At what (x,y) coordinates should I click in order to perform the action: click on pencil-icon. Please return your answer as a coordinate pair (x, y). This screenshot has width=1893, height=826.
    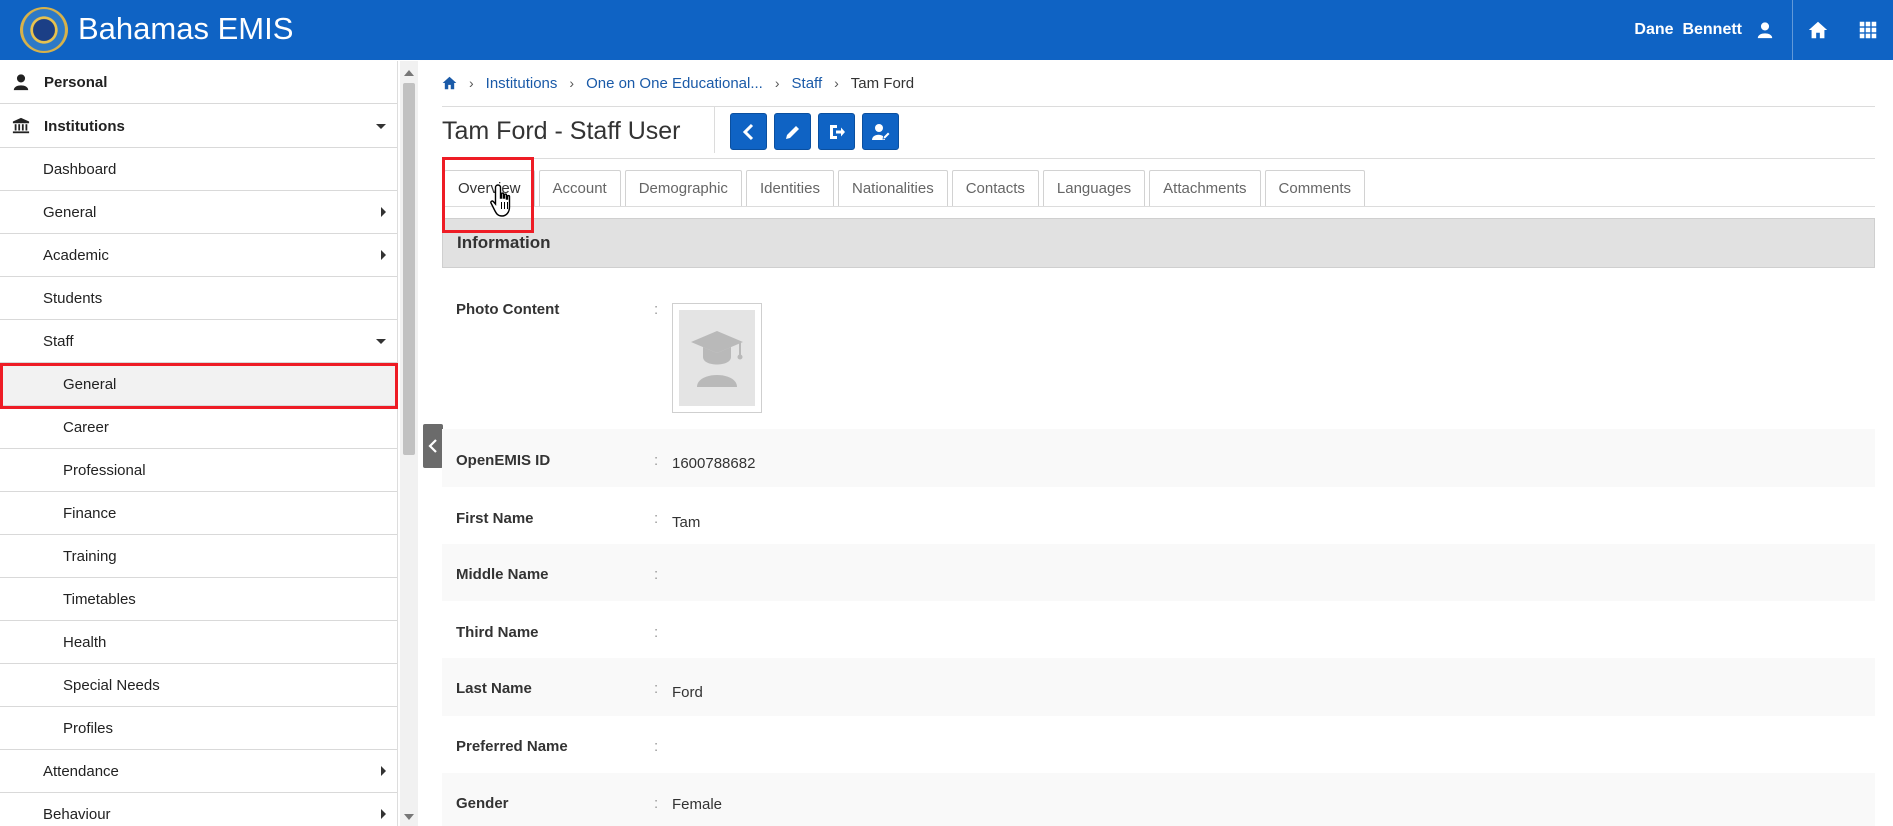
    Looking at the image, I should click on (792, 132).